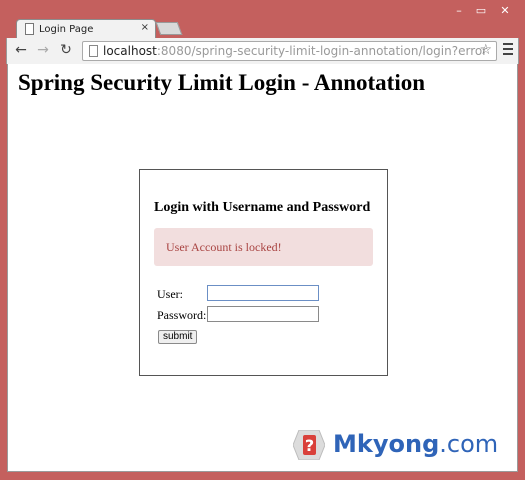 This screenshot has height=480, width=525. I want to click on tab-title: Login Page, so click(66, 29).